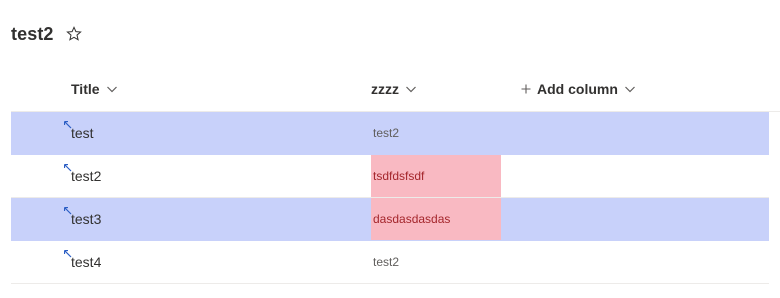  I want to click on table-row: test4 test2, so click(390, 262).